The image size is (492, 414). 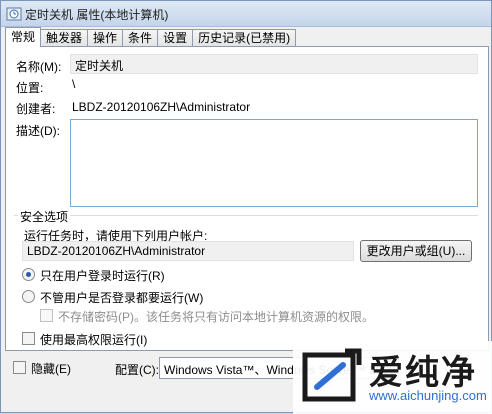 What do you see at coordinates (39, 67) in the screenshot?
I see `name-label: 名称(M):` at bounding box center [39, 67].